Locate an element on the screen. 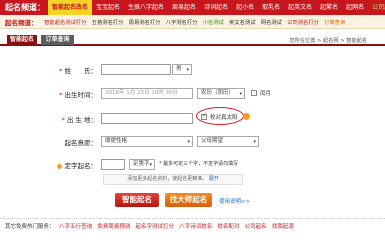  leap-month-label: 闰月 is located at coordinates (266, 94).